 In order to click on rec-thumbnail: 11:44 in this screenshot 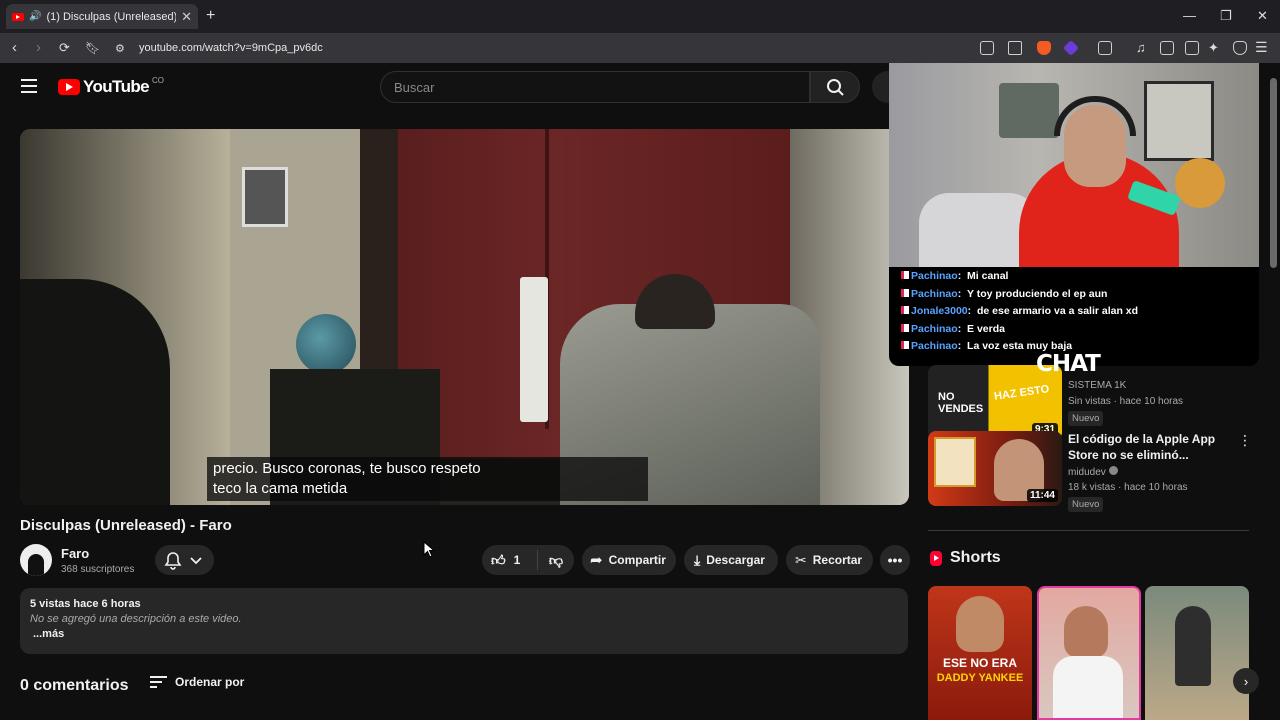, I will do `click(995, 468)`.